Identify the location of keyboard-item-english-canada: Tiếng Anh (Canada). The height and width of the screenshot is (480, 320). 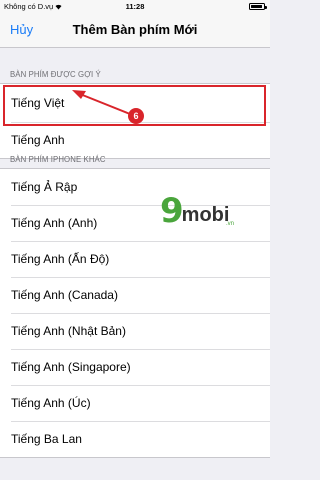
(135, 295).